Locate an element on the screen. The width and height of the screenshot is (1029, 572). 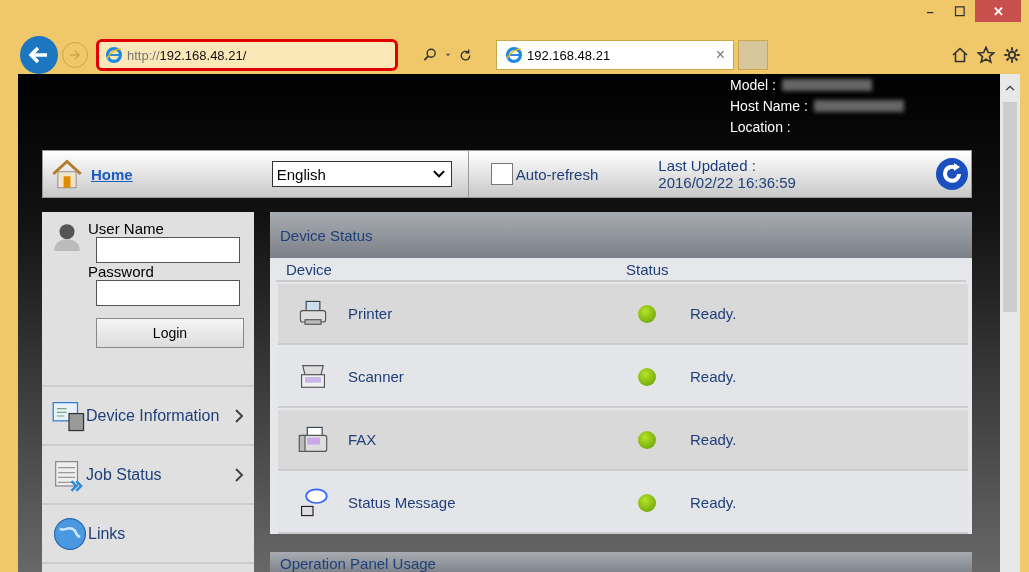
user-name-field is located at coordinates (168, 250).